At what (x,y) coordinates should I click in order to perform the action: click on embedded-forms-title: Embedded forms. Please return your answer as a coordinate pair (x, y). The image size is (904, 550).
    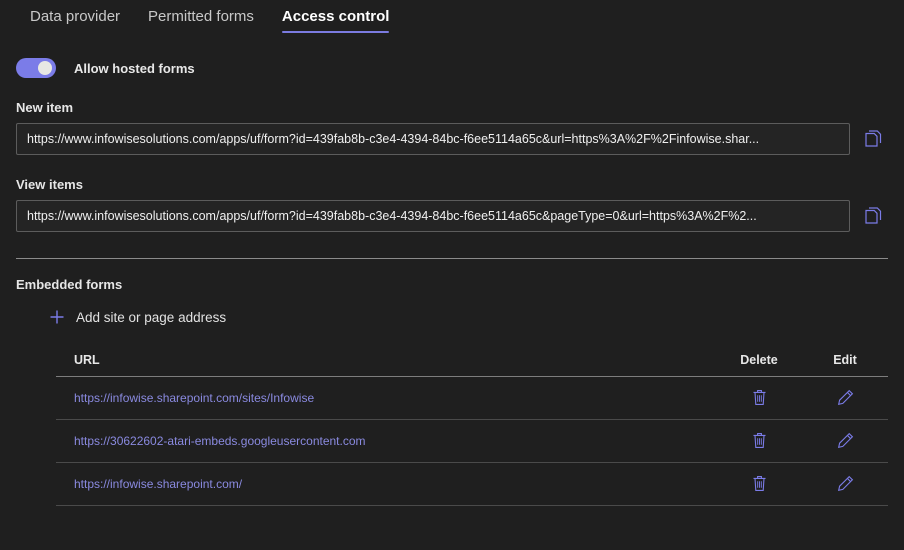
    Looking at the image, I should click on (69, 284).